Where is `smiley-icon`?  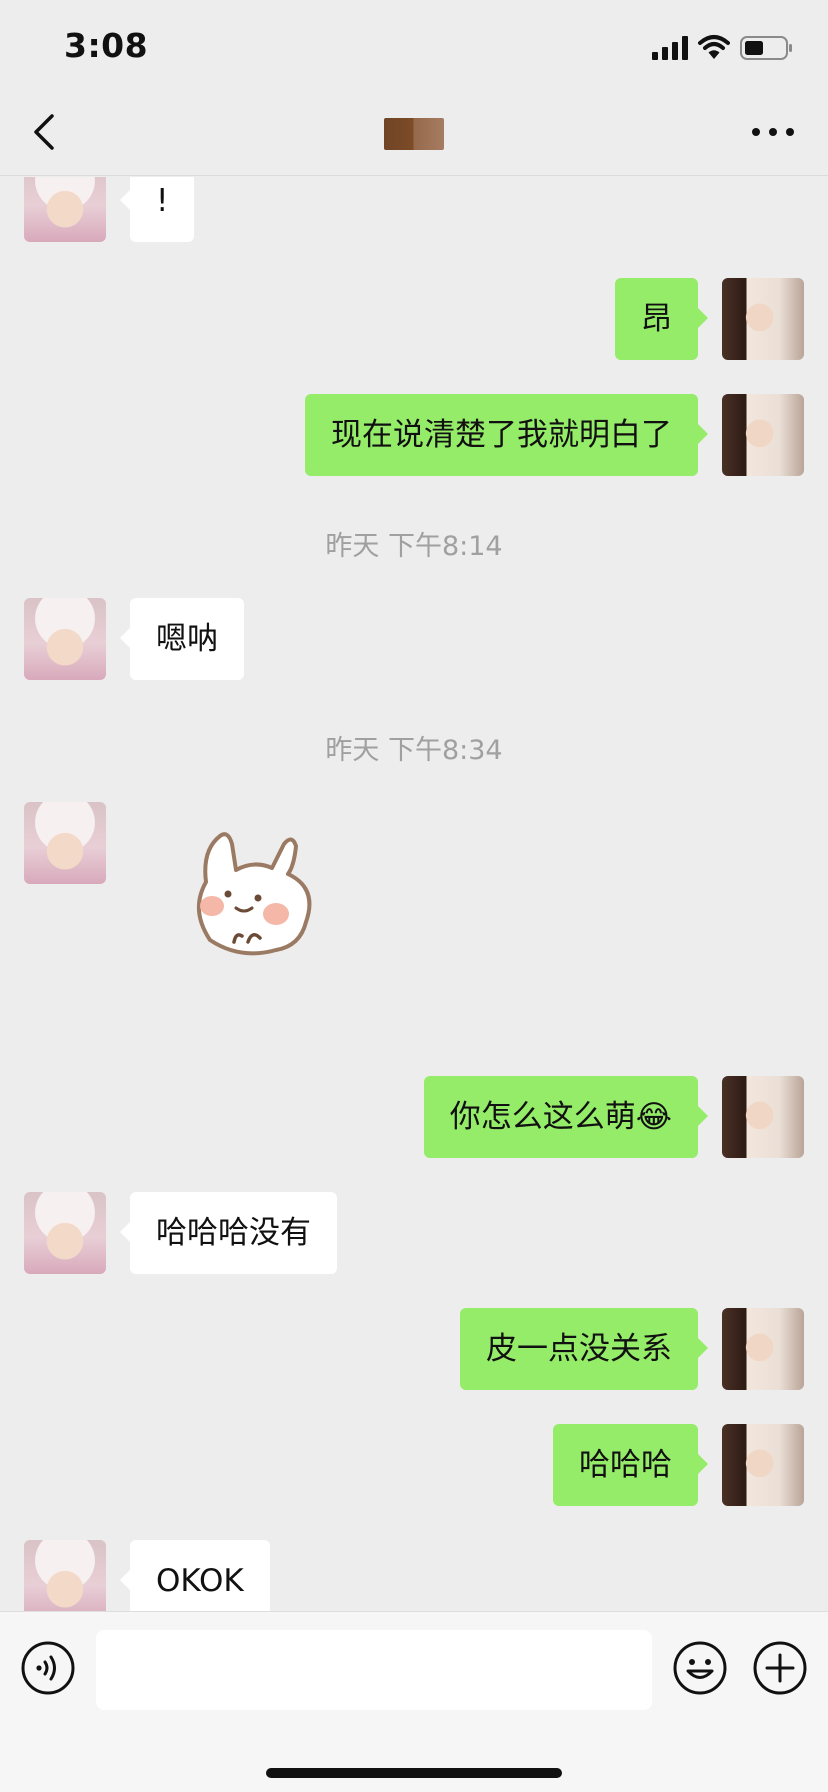 smiley-icon is located at coordinates (700, 1668).